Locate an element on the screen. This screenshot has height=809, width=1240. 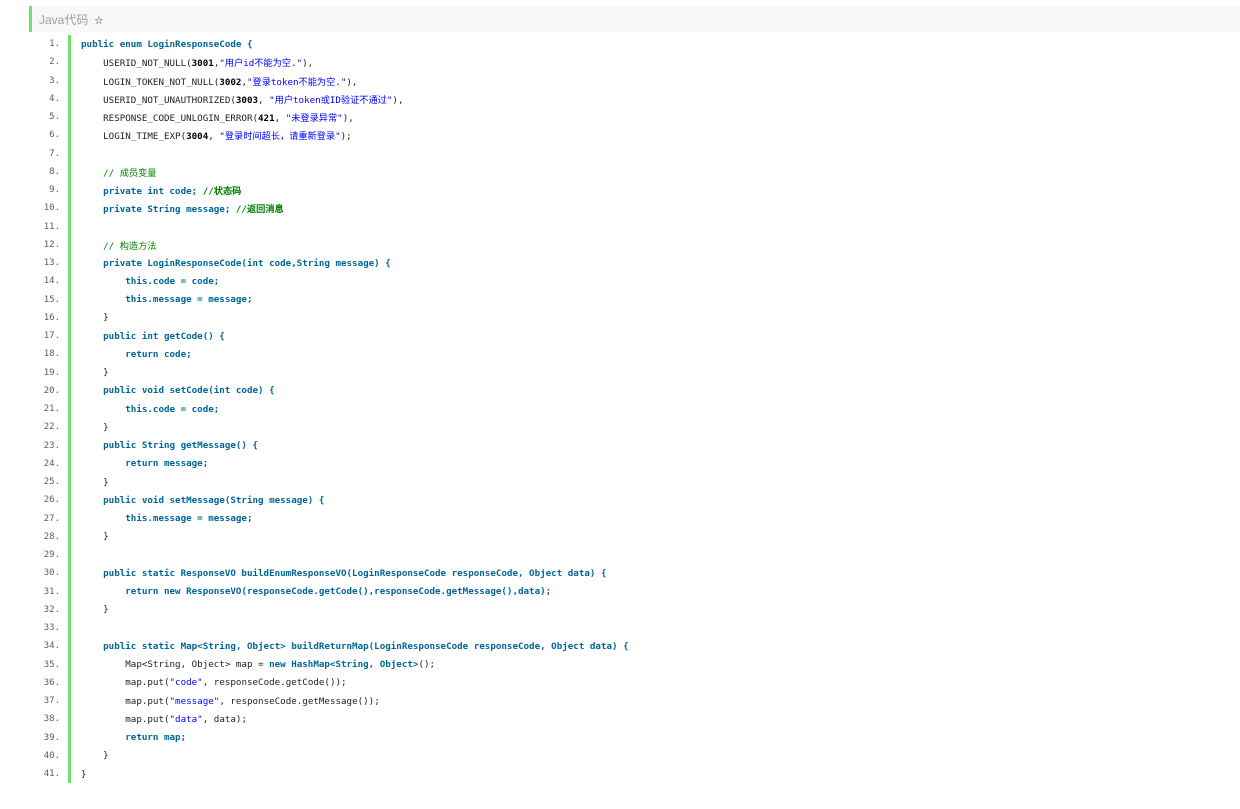
code-text: // 构造方法 is located at coordinates (118, 245).